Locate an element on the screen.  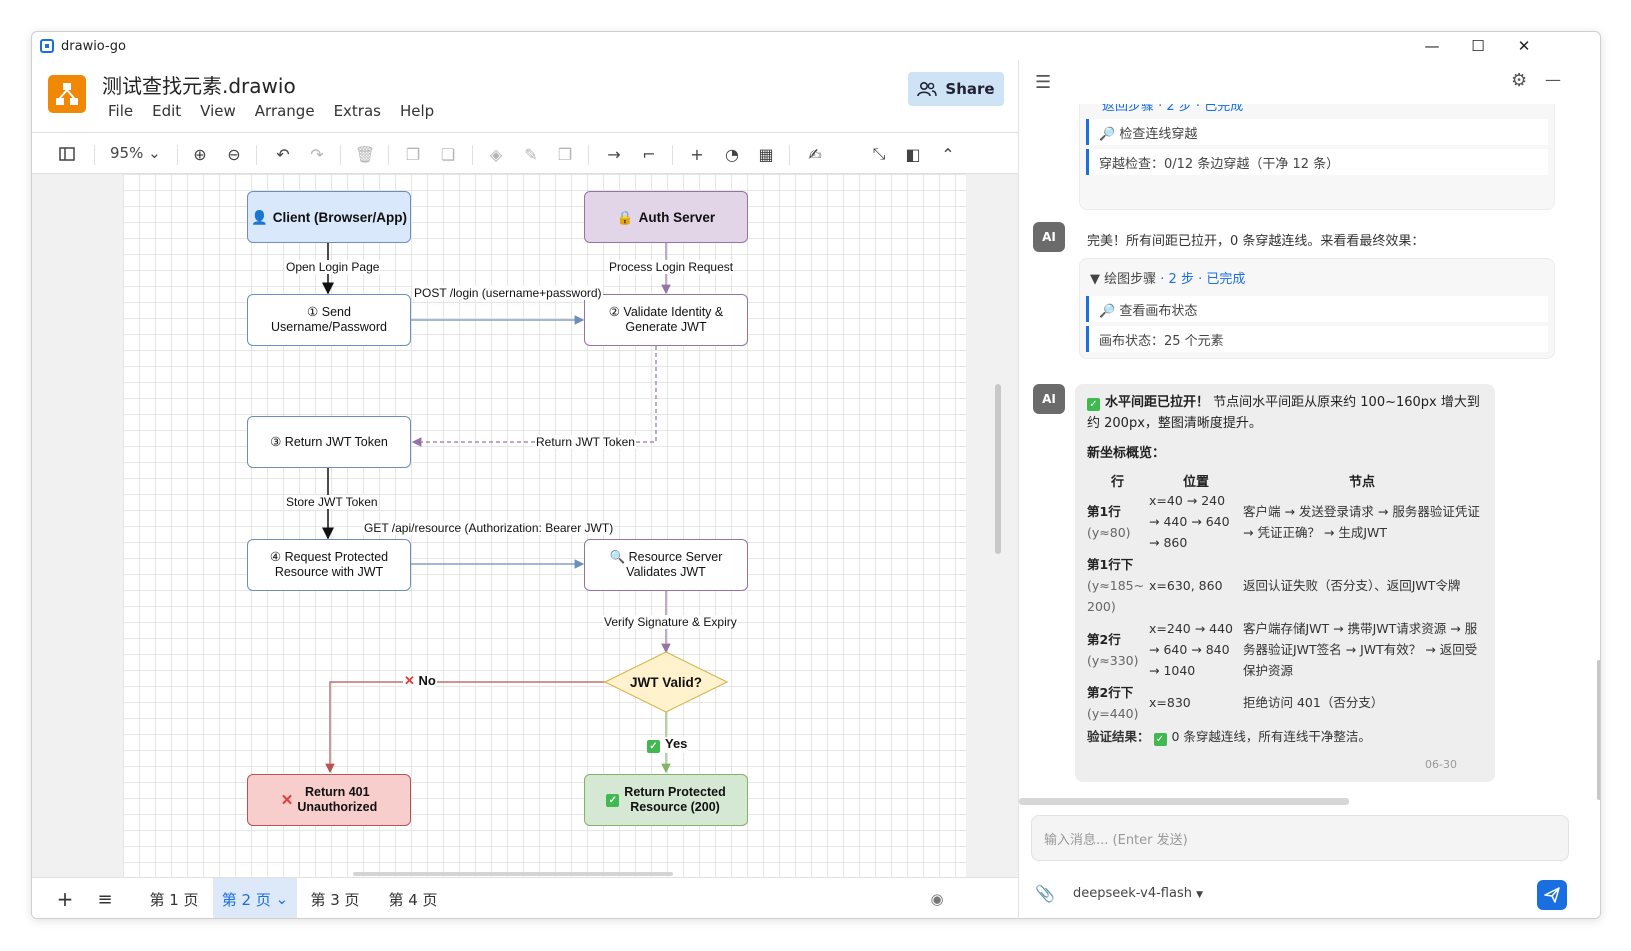
node-return-token: ③ Return JWT Token is located at coordinates (329, 442).